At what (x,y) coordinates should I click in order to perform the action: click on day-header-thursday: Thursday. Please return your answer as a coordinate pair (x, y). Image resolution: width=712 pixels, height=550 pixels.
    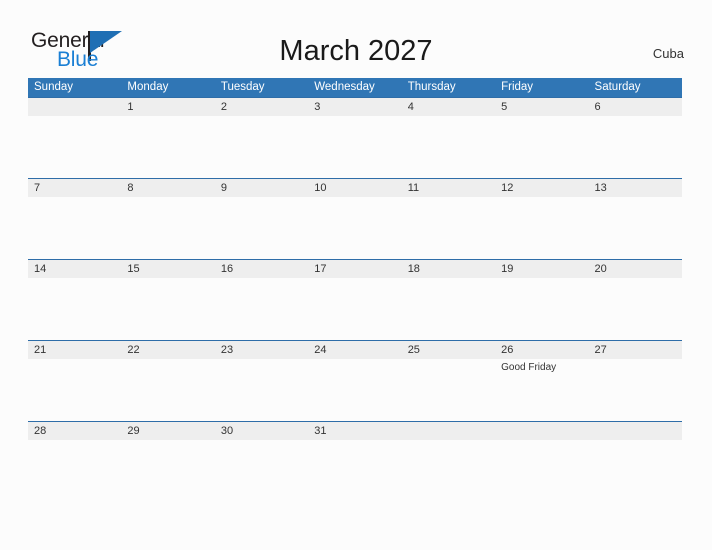
    Looking at the image, I should click on (431, 87).